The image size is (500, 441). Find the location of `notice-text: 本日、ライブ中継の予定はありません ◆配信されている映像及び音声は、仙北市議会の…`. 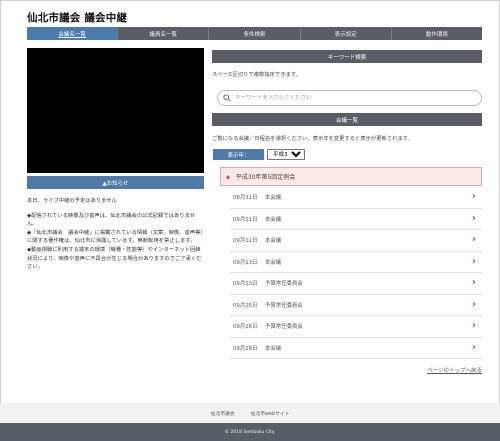

notice-text: 本日、ライブ中継の予定はありません ◆配信されている映像及び音声は、仙北市議会の… is located at coordinates (116, 234).